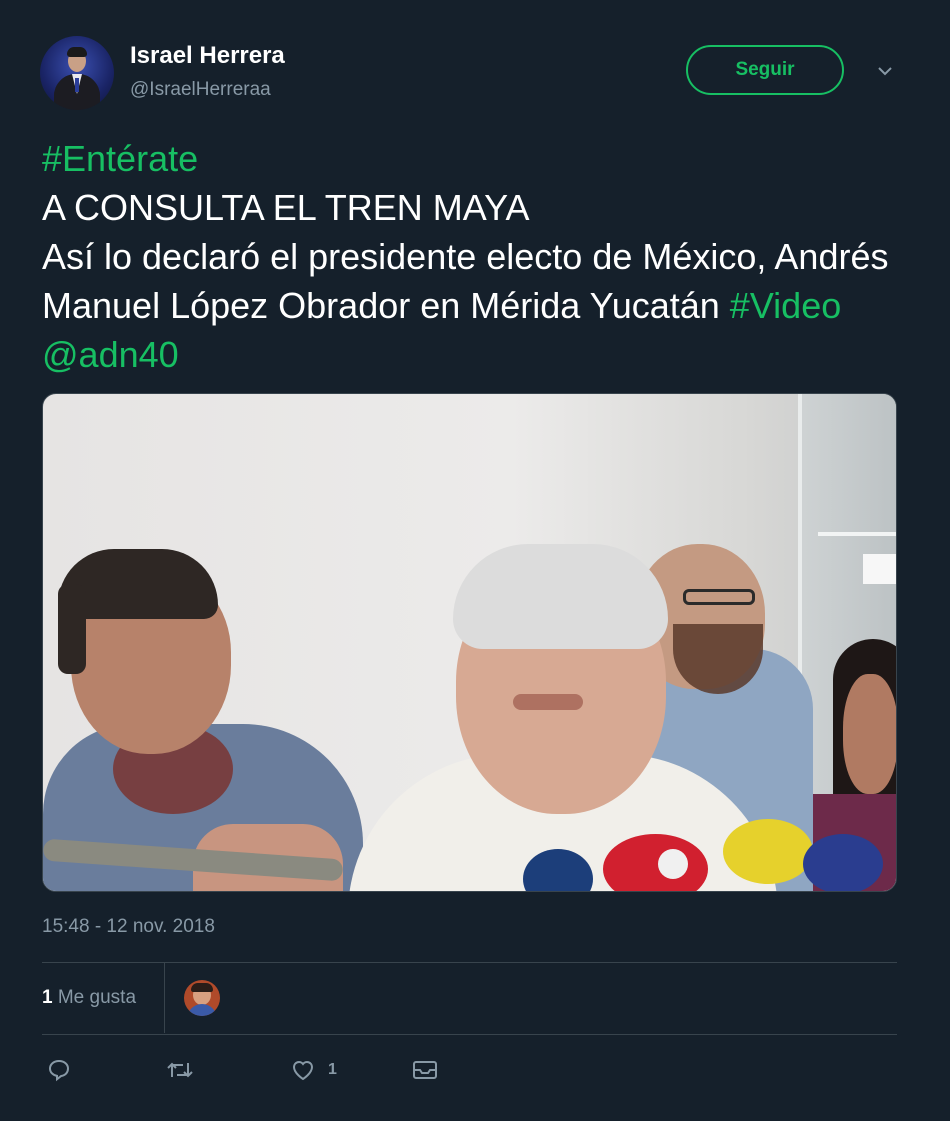  What do you see at coordinates (765, 70) in the screenshot?
I see `follow-button: Seguir` at bounding box center [765, 70].